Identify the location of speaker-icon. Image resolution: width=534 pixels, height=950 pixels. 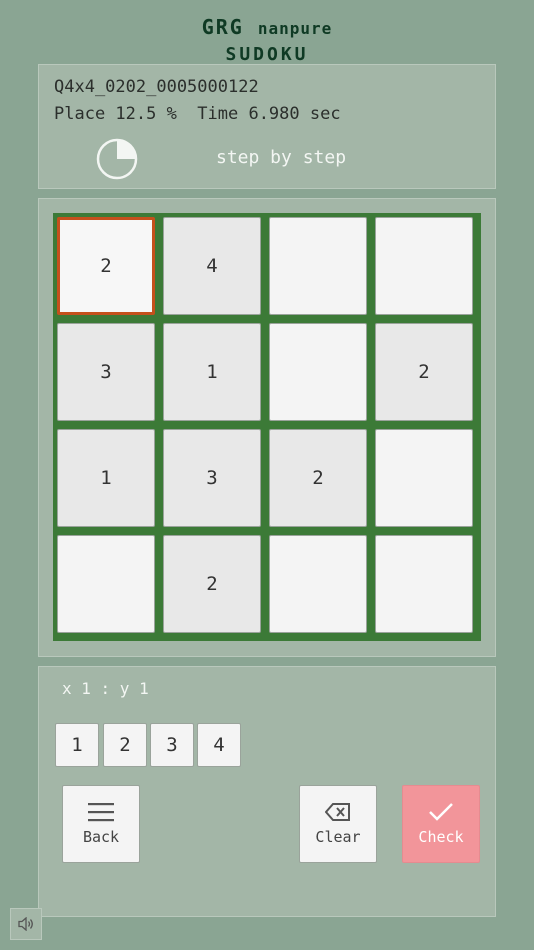
(25, 924).